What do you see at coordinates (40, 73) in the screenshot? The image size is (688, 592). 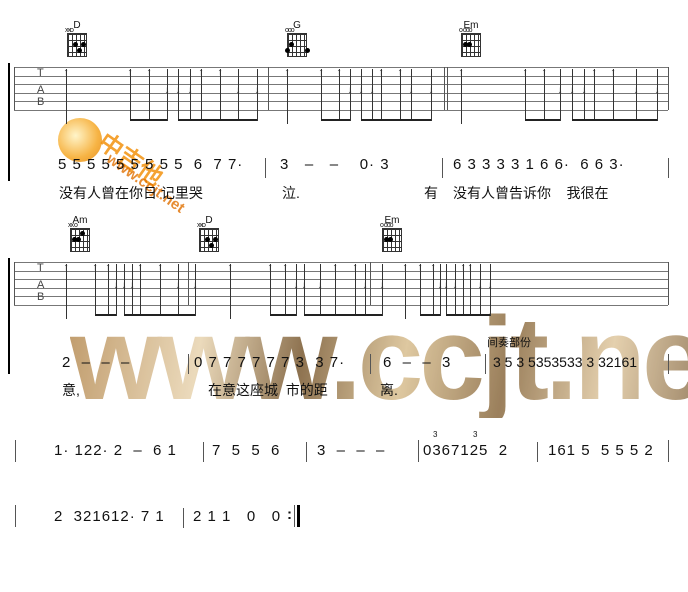 I see `tab-letter: T` at bounding box center [40, 73].